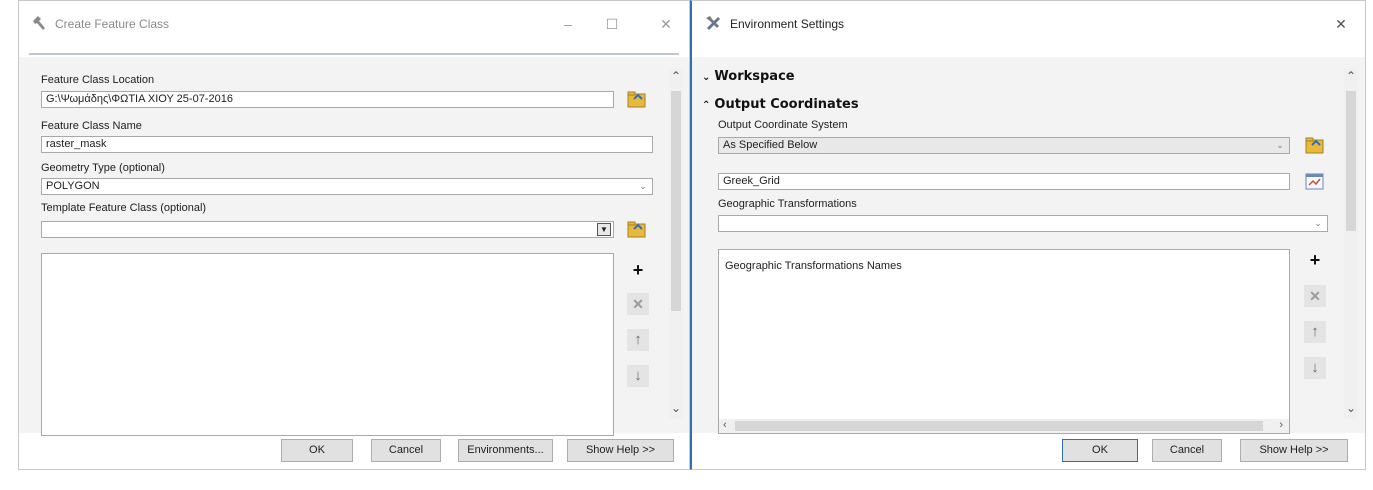  I want to click on coordinate-system-properties-icon, so click(1315, 182).